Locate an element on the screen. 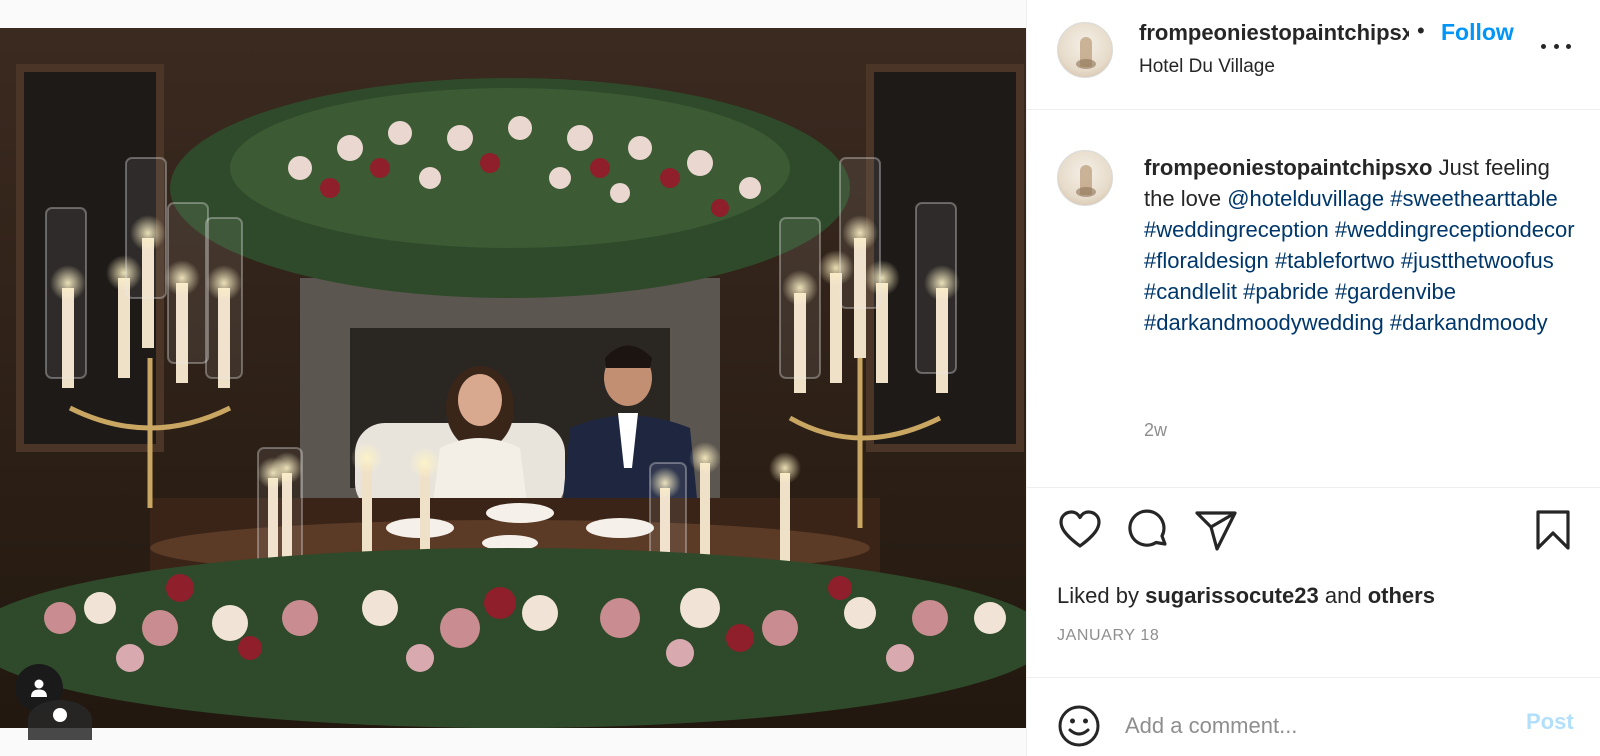 The height and width of the screenshot is (756, 1600). liked-by-others-link: others is located at coordinates (1401, 595).